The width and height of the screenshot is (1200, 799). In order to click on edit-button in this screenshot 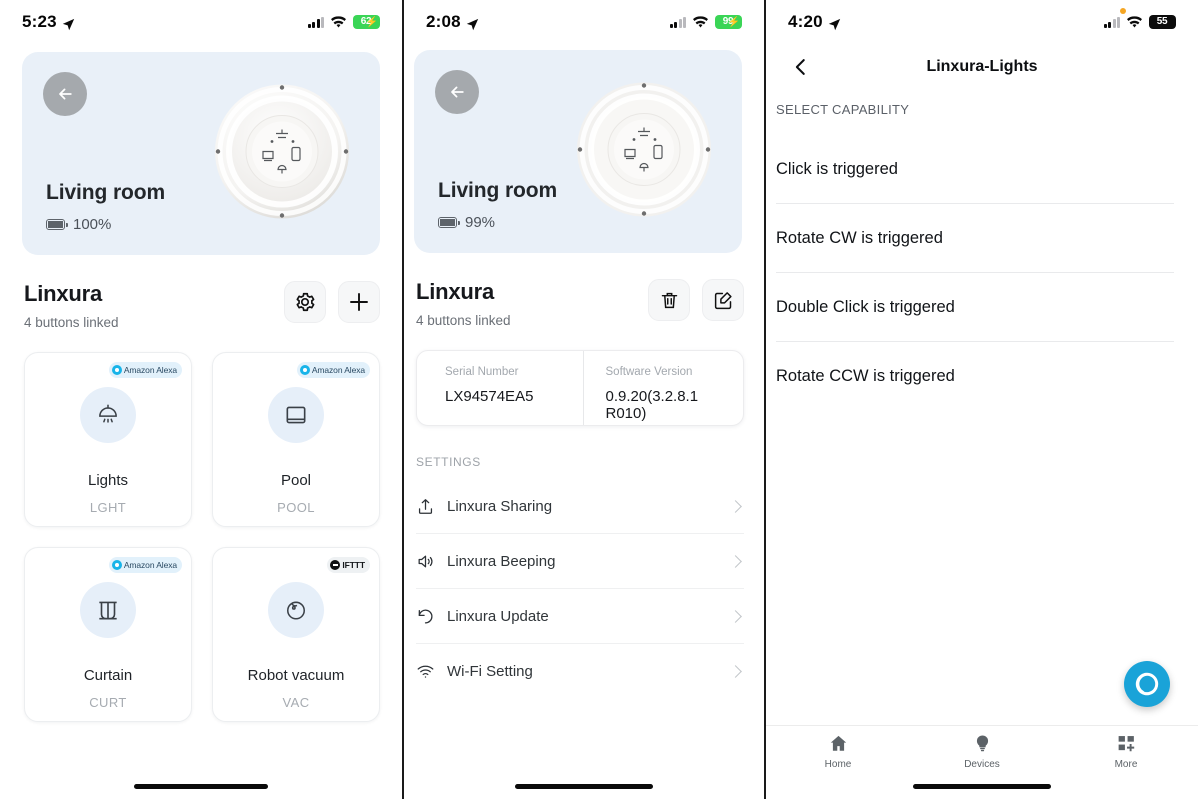, I will do `click(723, 300)`.